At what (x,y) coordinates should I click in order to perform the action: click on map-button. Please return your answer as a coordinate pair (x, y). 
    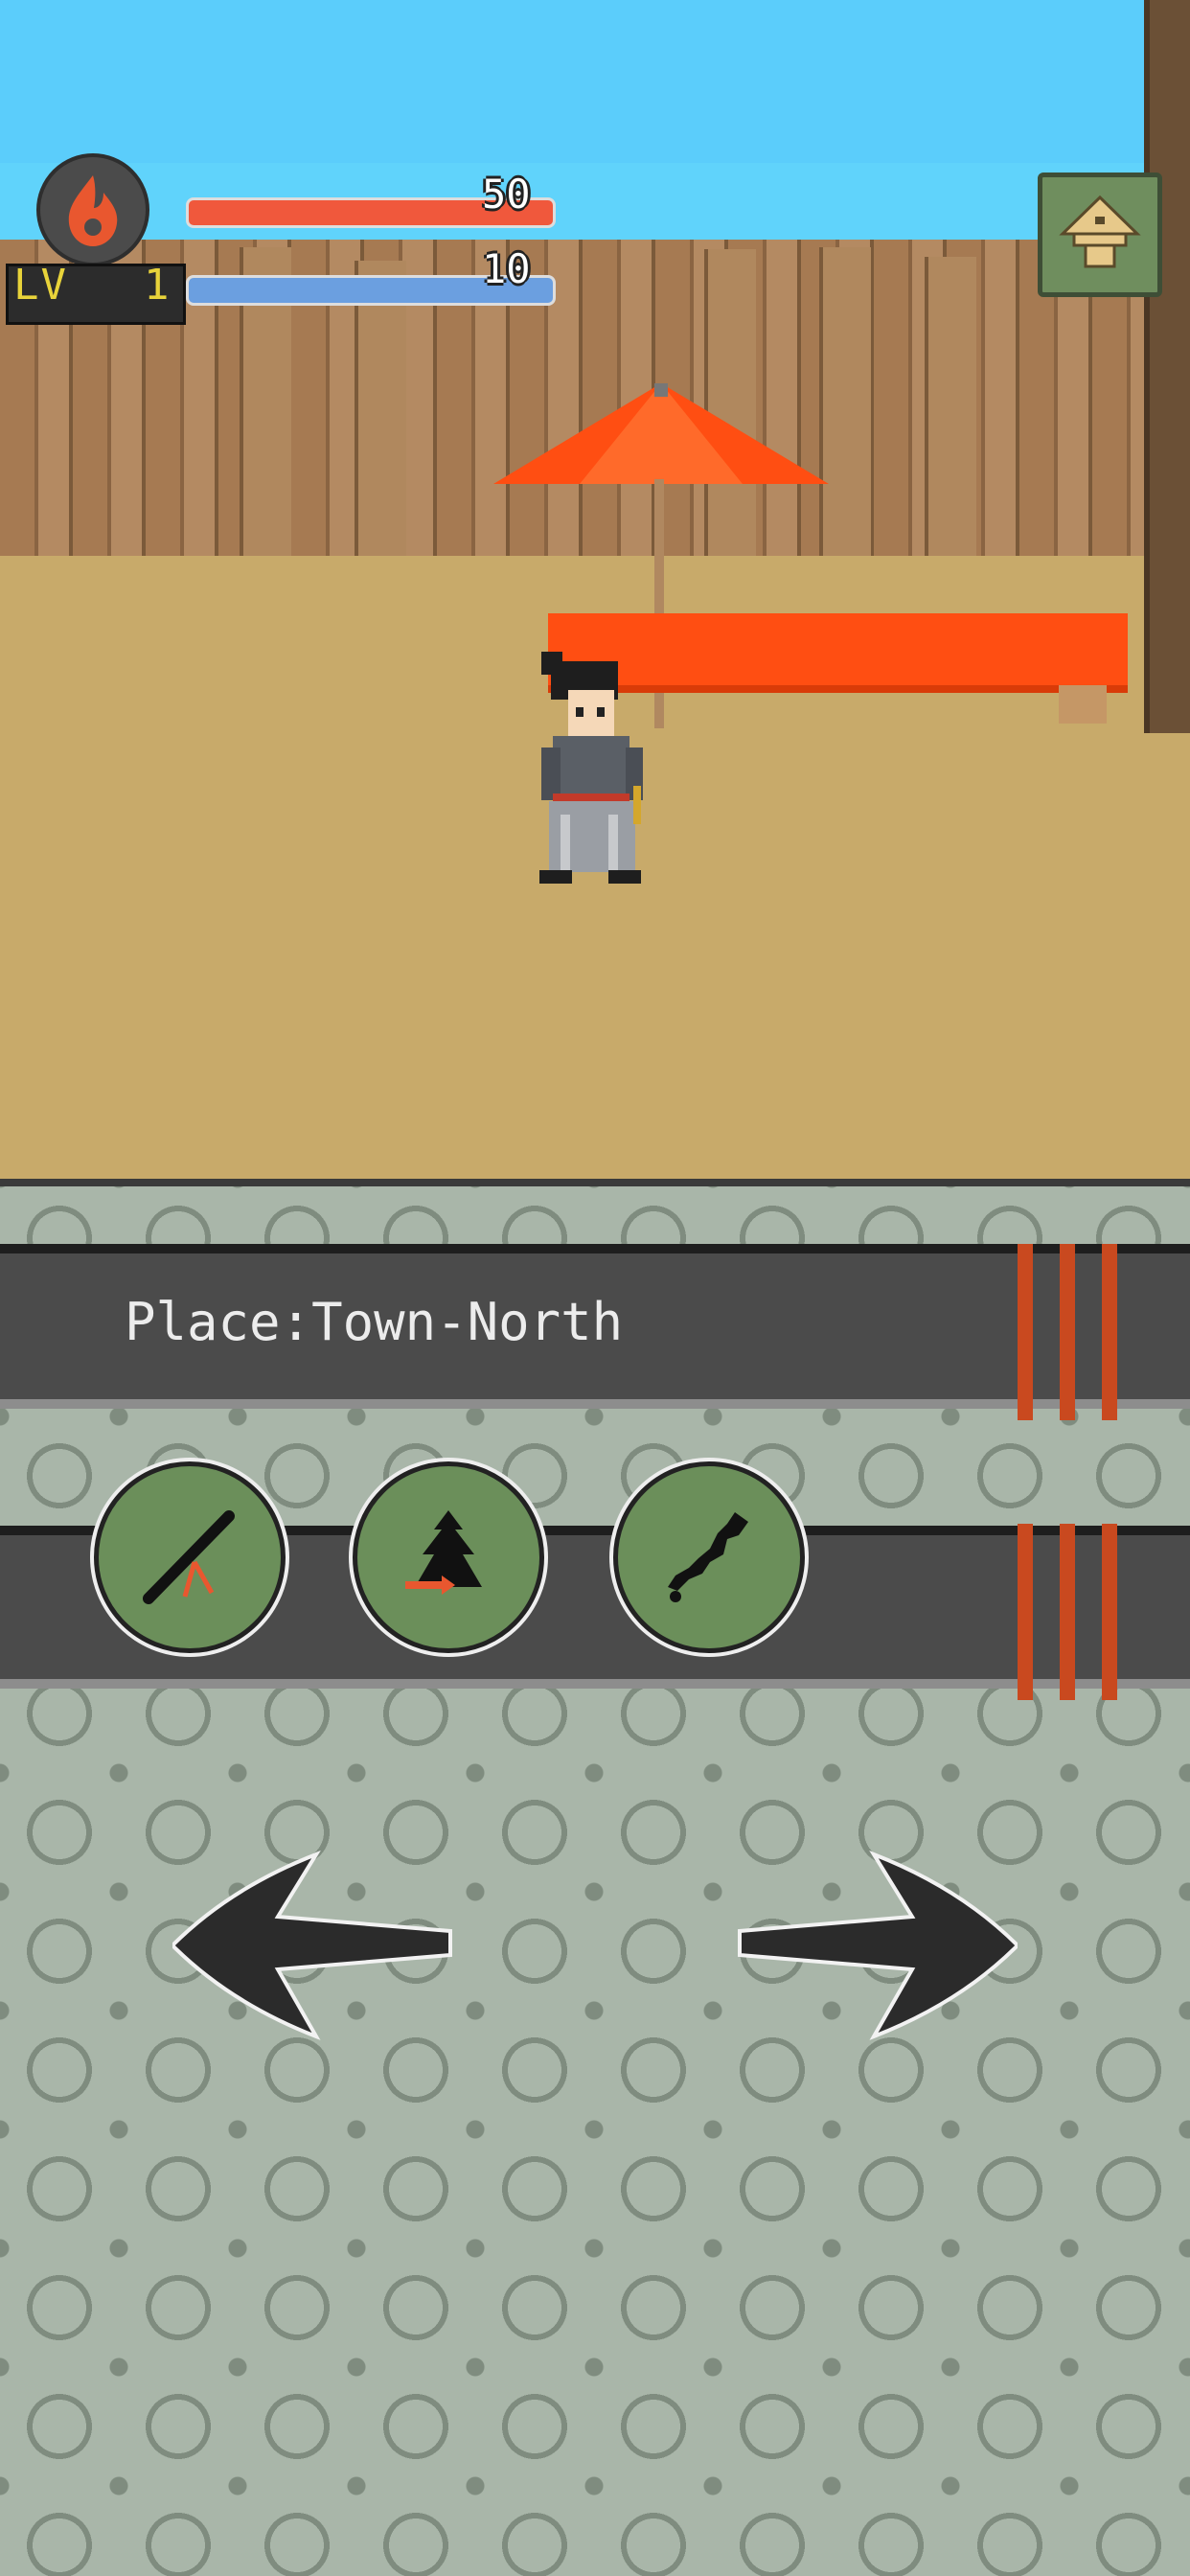
    Looking at the image, I should click on (709, 1557).